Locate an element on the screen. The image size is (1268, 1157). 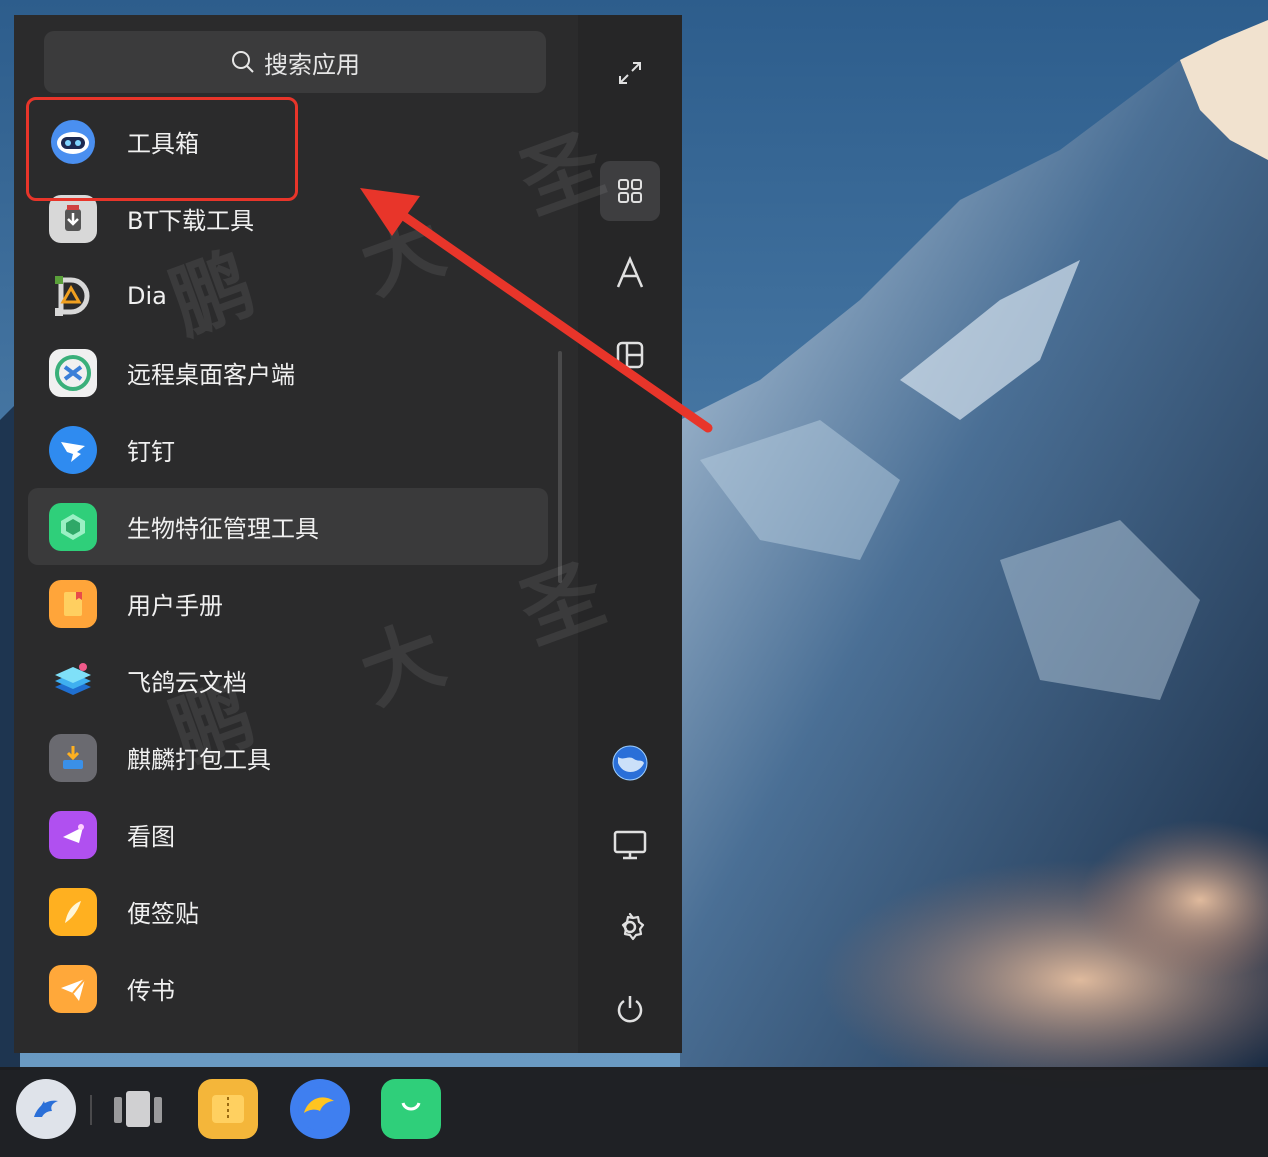
file-manager-icon is located at coordinates (228, 1109).